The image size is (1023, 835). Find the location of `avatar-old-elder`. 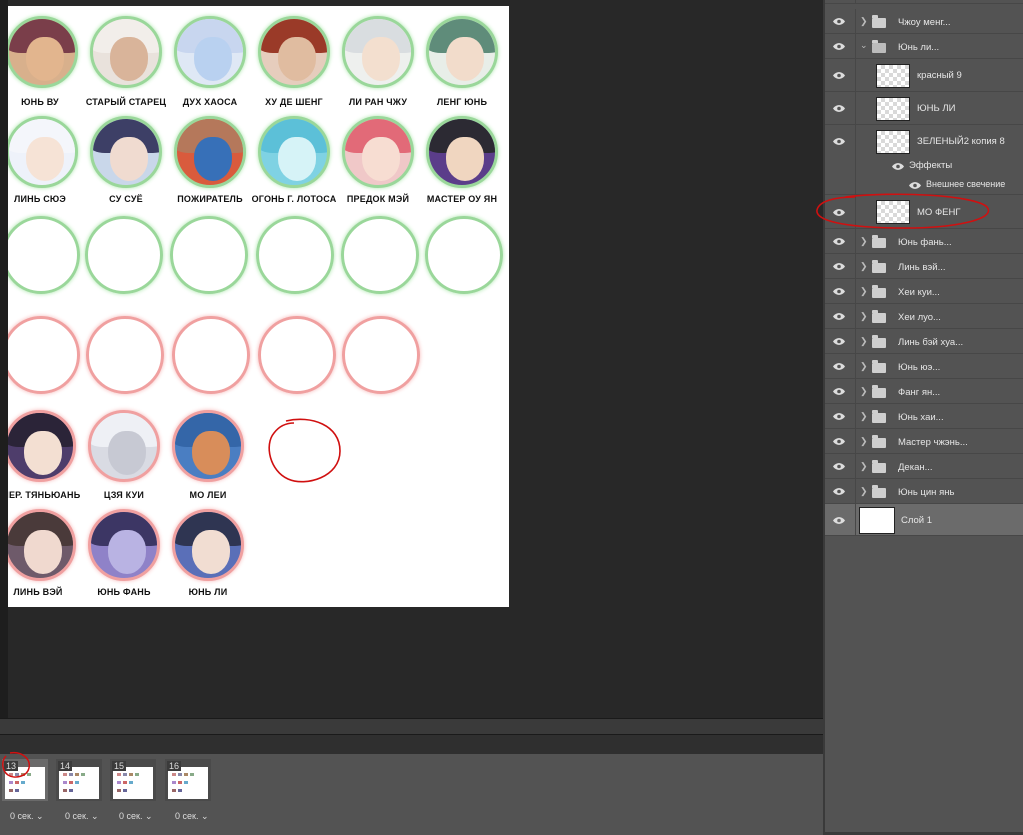

avatar-old-elder is located at coordinates (126, 52).